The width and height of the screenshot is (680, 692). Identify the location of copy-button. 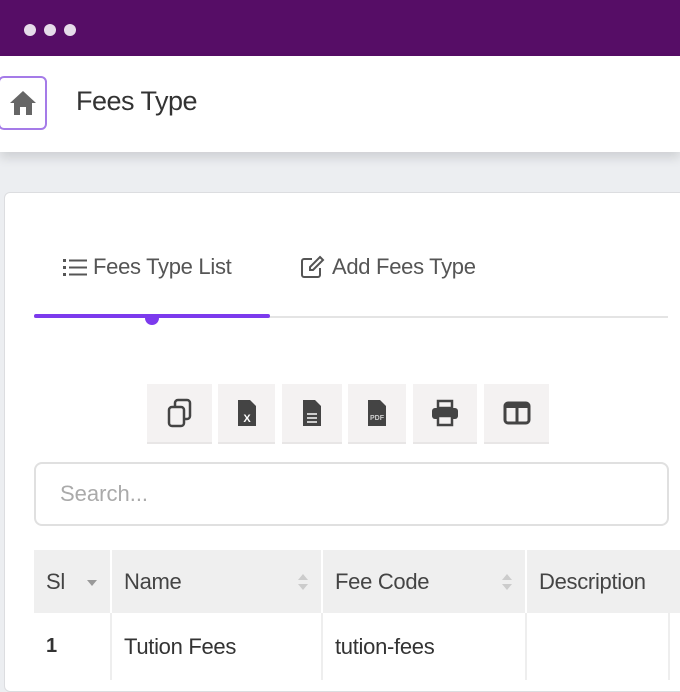
(179, 414).